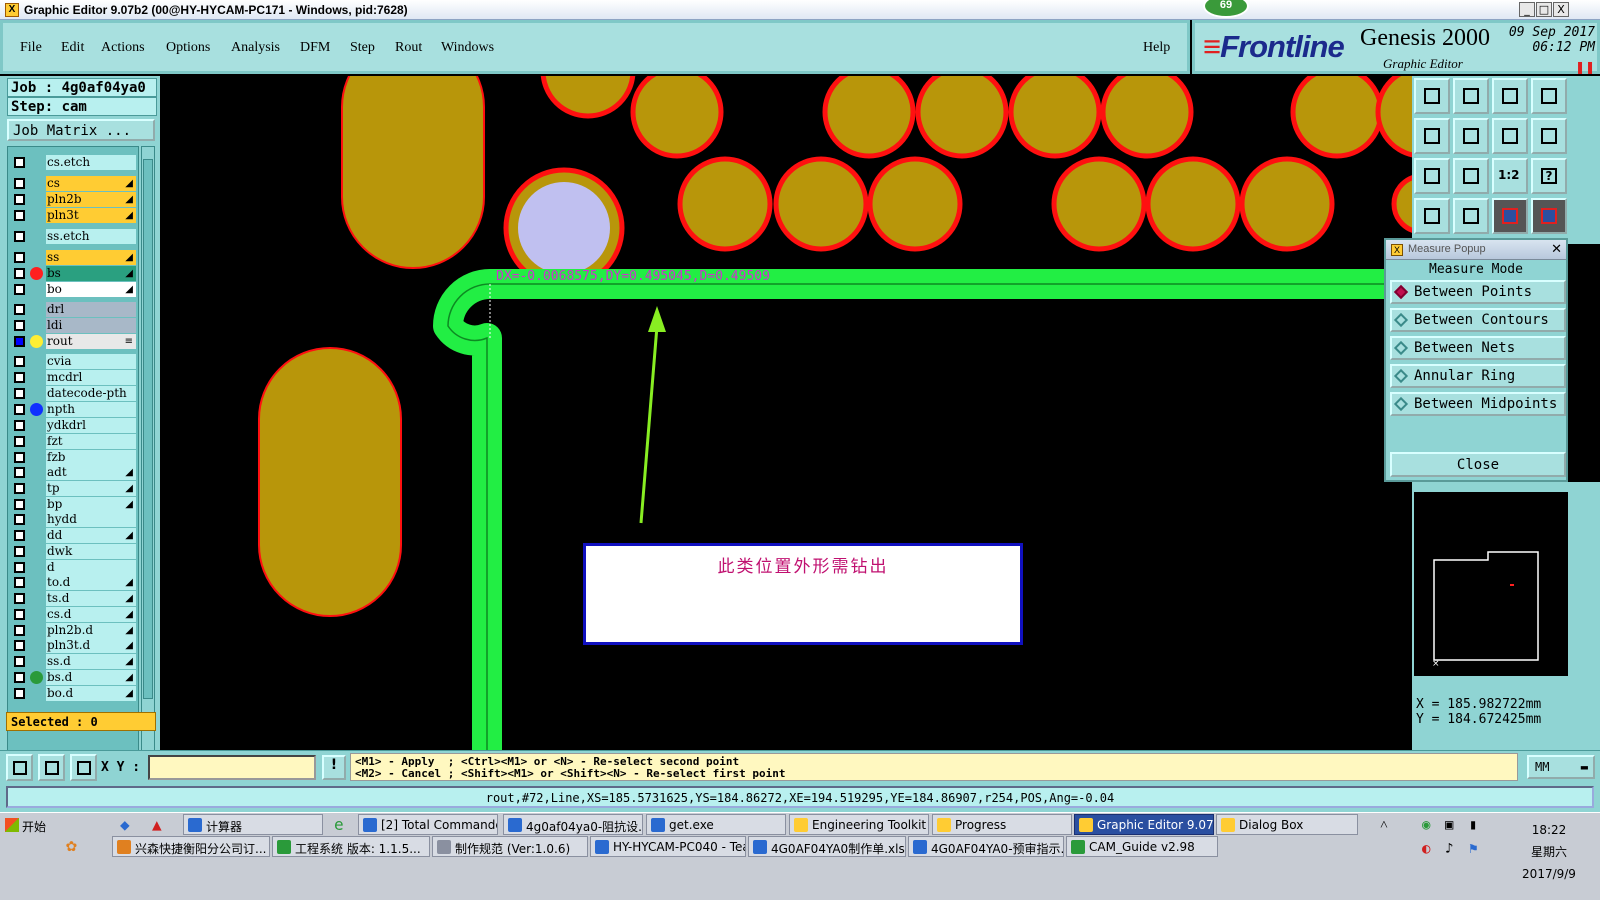 The height and width of the screenshot is (900, 1600). I want to click on layer-row: drl, so click(73, 309).